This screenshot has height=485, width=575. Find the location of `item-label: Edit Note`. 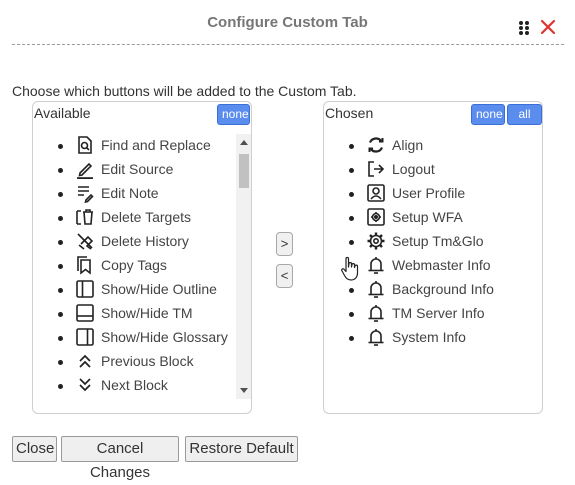

item-label: Edit Note is located at coordinates (130, 193).